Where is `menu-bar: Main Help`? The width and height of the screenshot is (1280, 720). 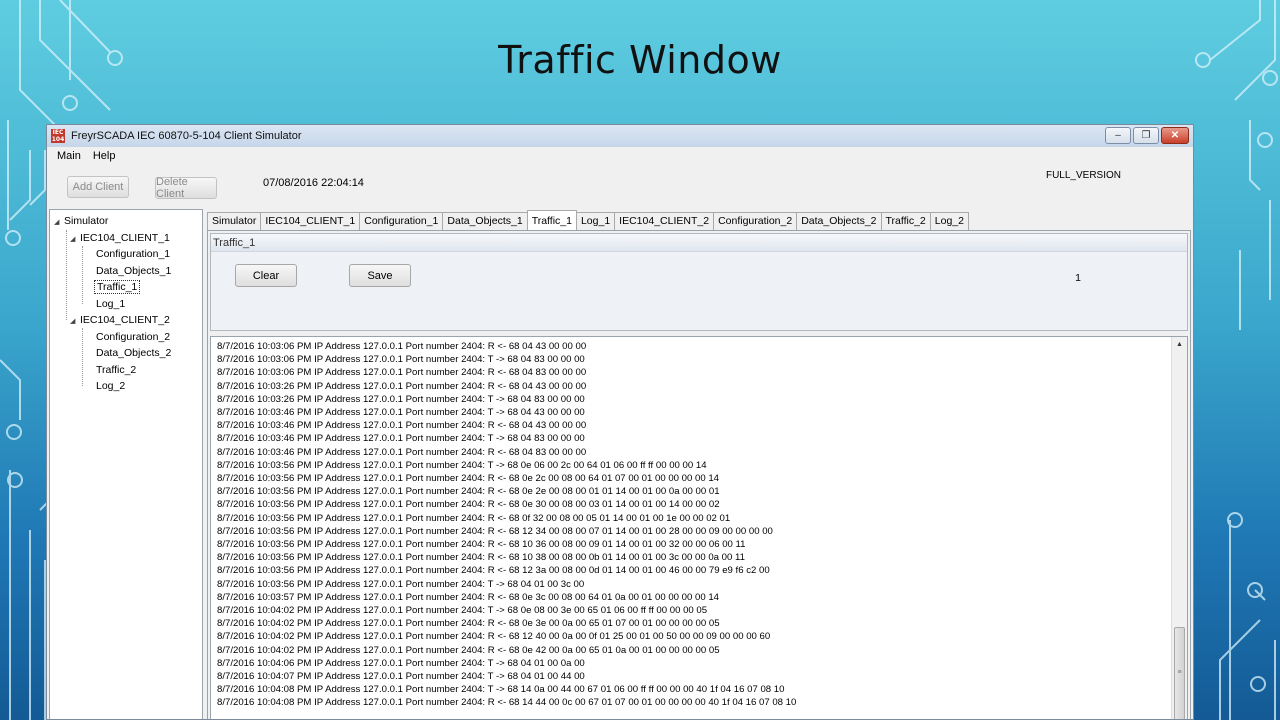 menu-bar: Main Help is located at coordinates (620, 156).